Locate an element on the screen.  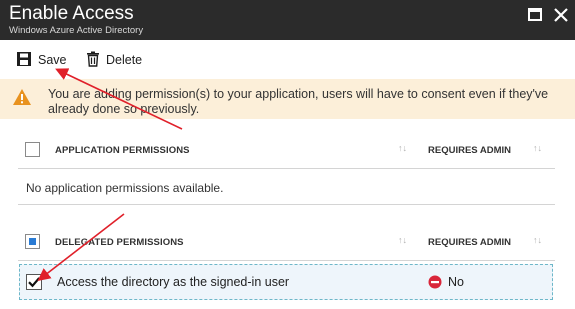
blocked-icon is located at coordinates (435, 284).